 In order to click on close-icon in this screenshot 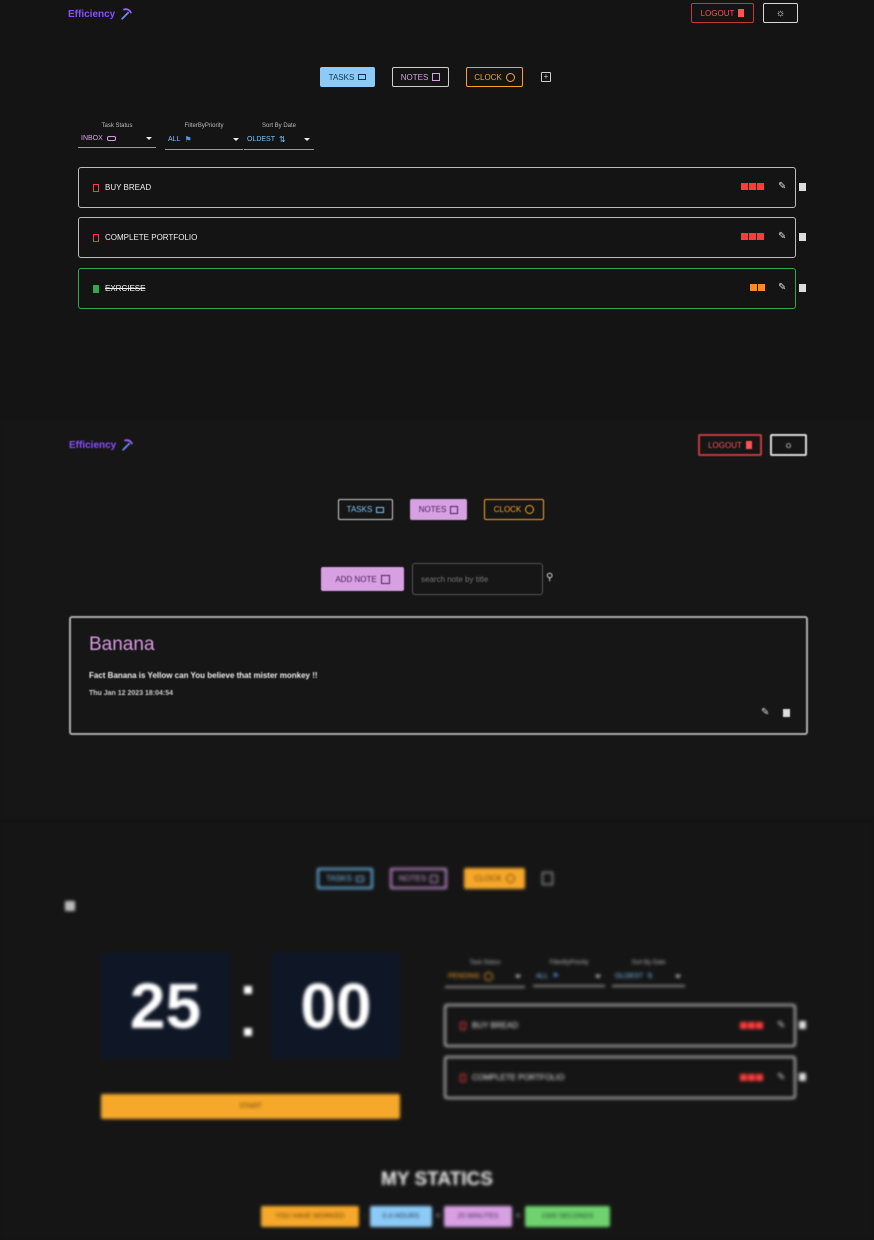, I will do `click(70, 906)`.